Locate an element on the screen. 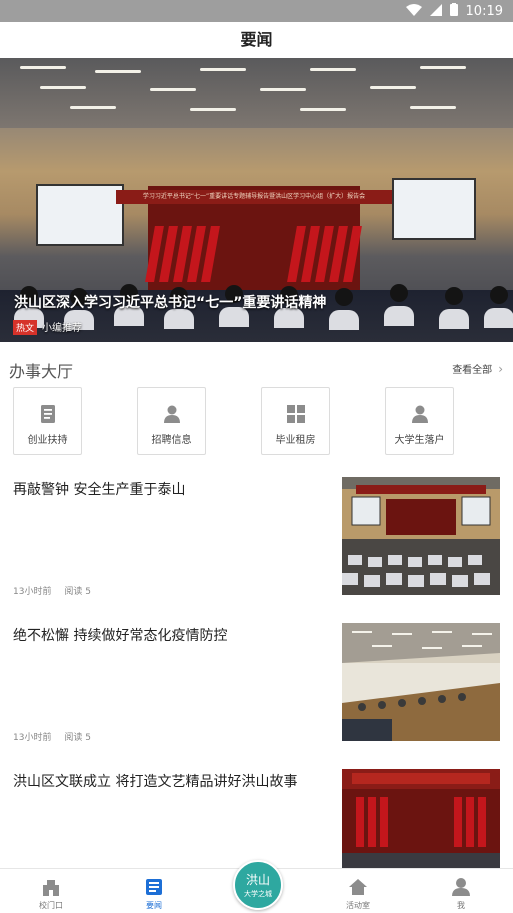  view-all-link: 查看全部 › is located at coordinates (477, 369).